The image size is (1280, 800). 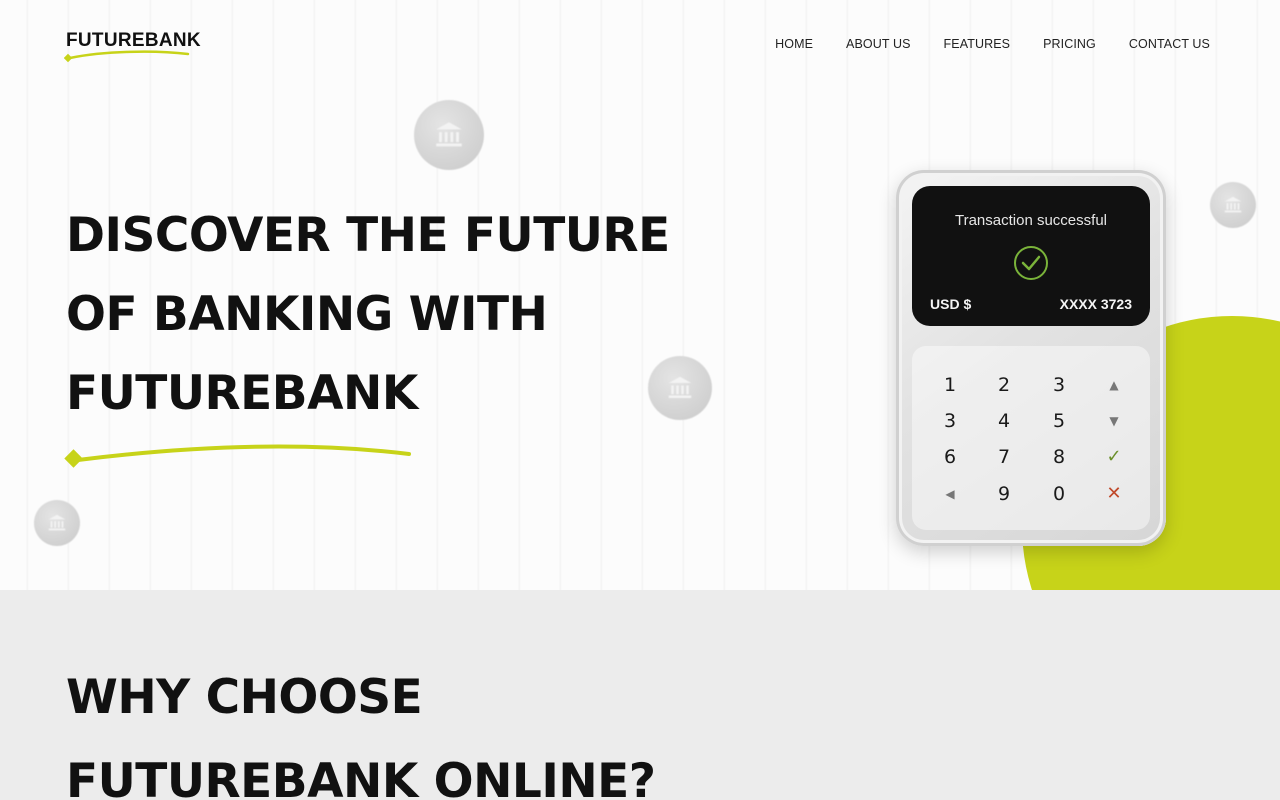 What do you see at coordinates (361, 777) in the screenshot?
I see `section-title-line: FUTUREBANK ONLINE?` at bounding box center [361, 777].